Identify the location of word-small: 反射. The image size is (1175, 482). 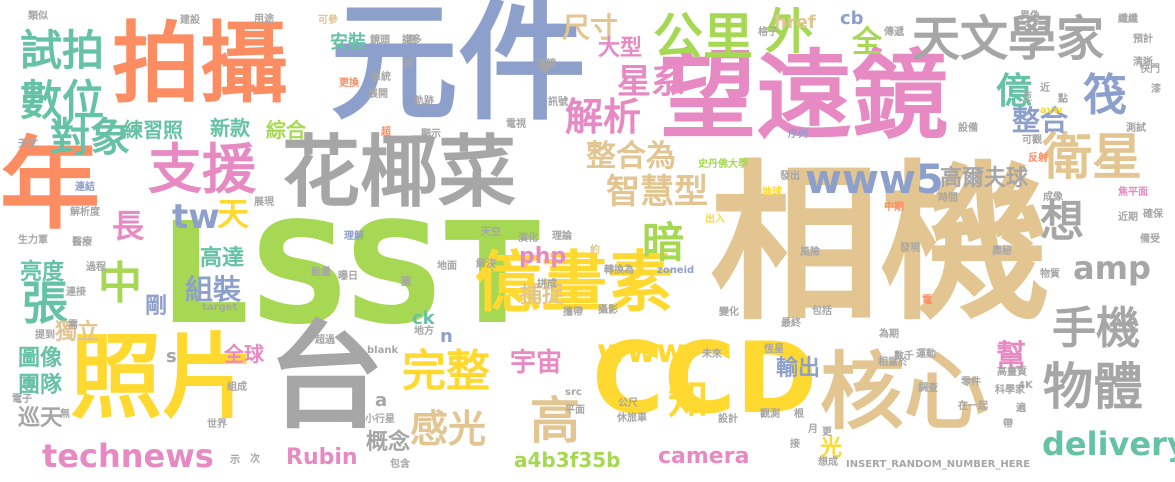
(1038, 158).